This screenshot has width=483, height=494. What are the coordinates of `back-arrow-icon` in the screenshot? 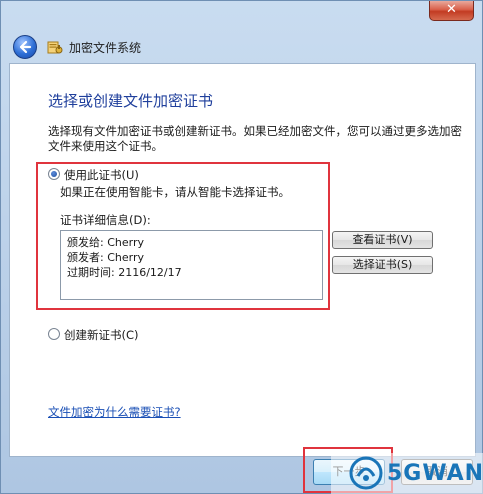 It's located at (25, 47).